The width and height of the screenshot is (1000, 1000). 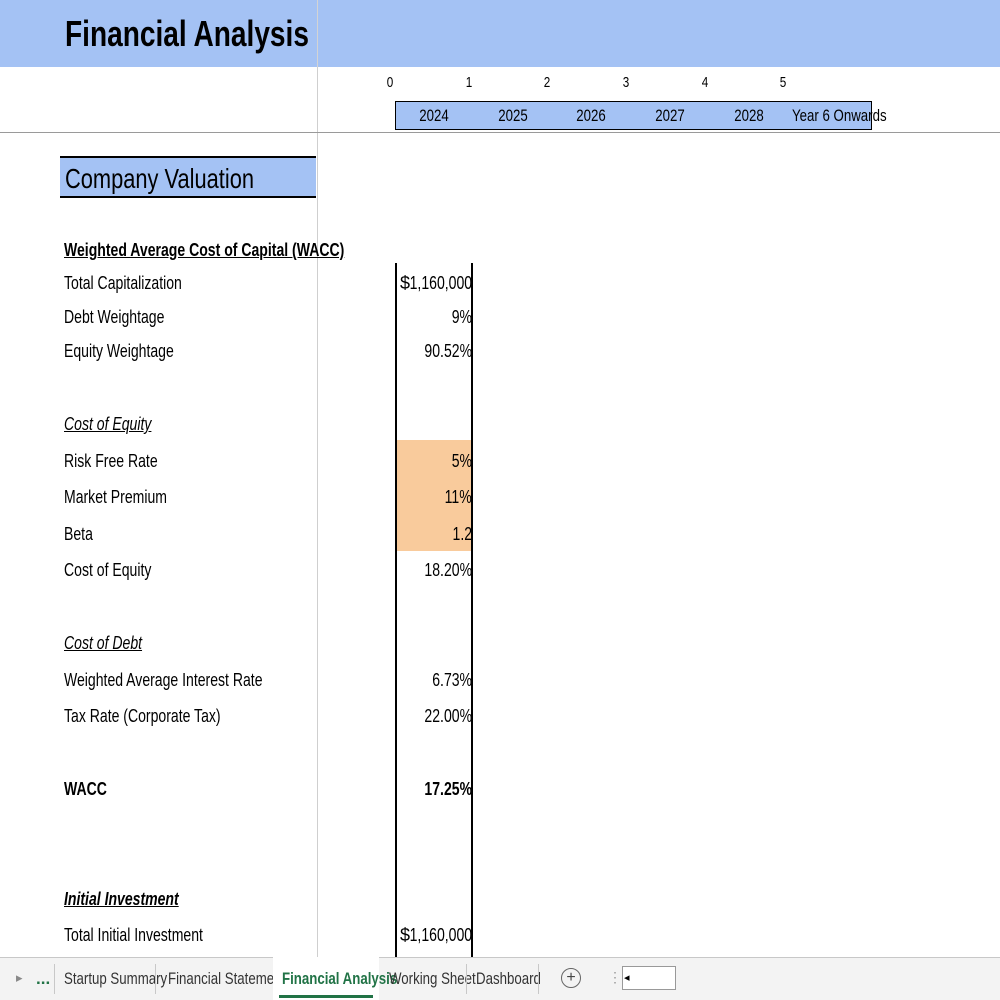 I want to click on cost-of-debt-heading: Cost of Debt, so click(x=103, y=643).